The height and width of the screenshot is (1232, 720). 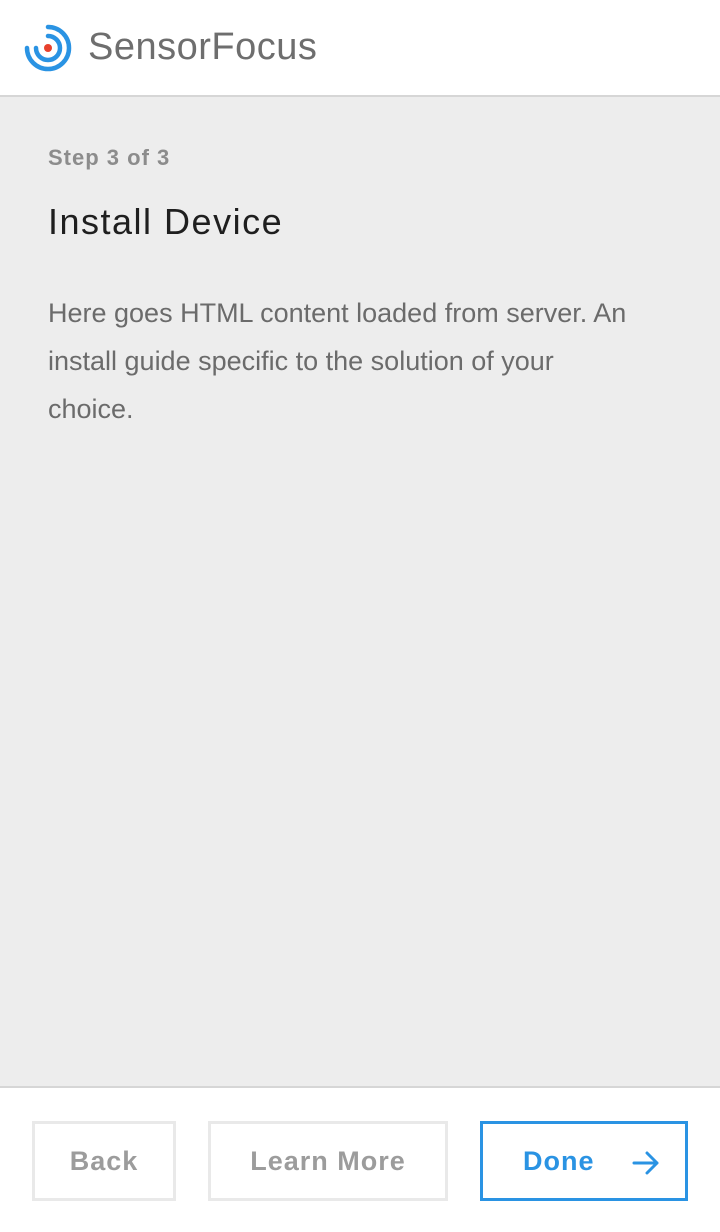 I want to click on back-button-label: Back, so click(x=104, y=1160).